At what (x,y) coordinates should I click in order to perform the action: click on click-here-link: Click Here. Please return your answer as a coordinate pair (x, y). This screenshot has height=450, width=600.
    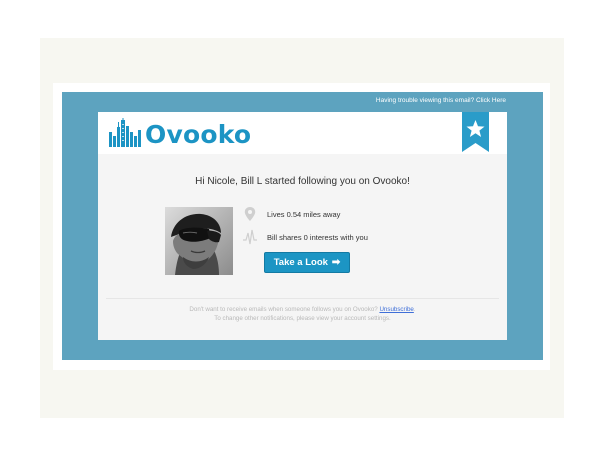
    Looking at the image, I should click on (491, 100).